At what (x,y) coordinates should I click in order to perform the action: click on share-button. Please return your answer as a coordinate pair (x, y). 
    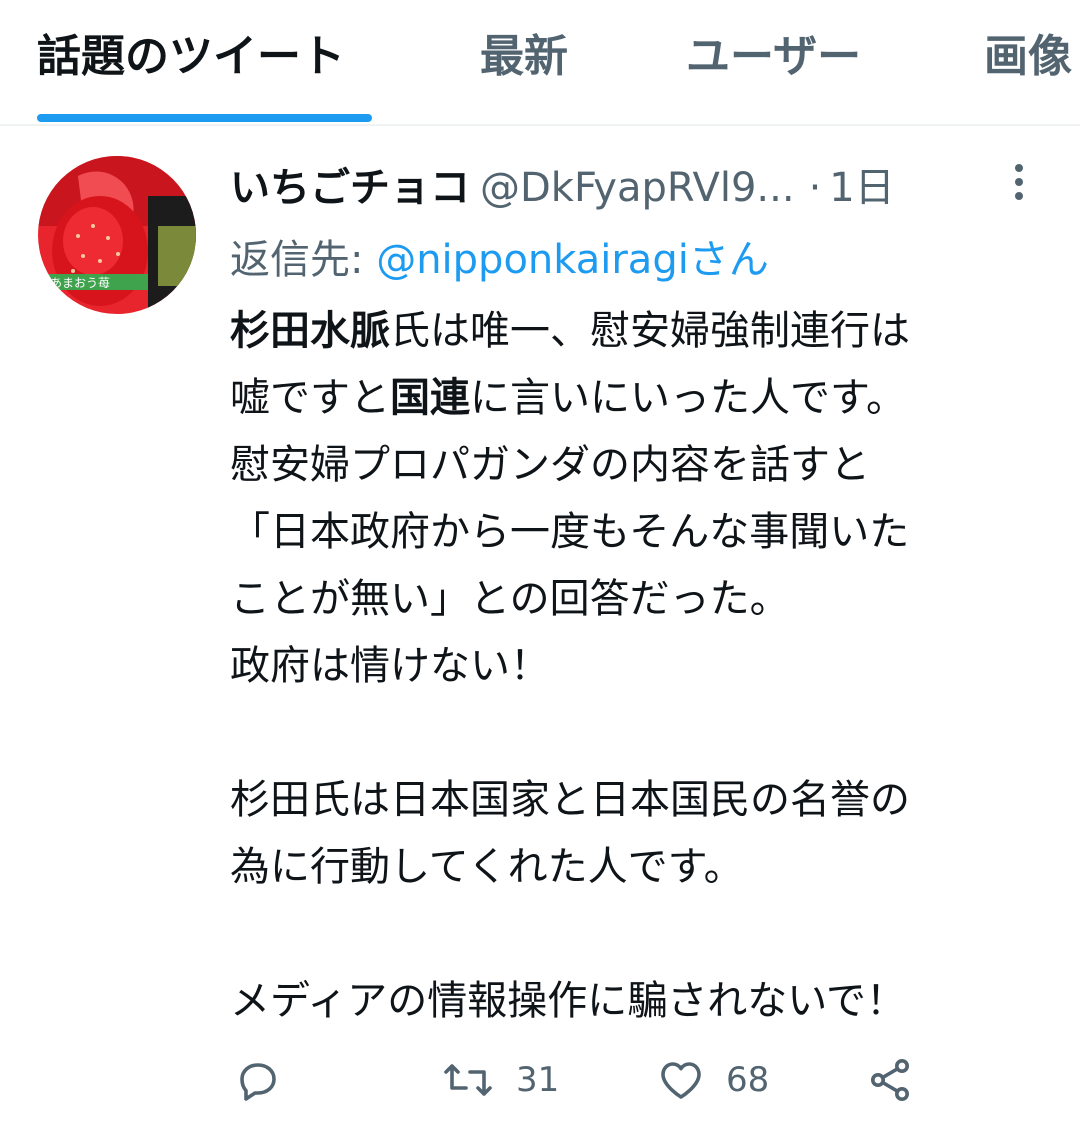
    Looking at the image, I should click on (890, 1080).